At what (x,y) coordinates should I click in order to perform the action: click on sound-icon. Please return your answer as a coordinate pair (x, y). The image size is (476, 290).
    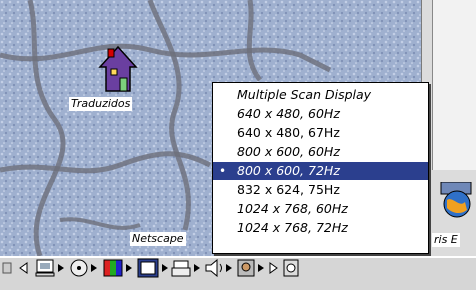
    Looking at the image, I should click on (218, 268).